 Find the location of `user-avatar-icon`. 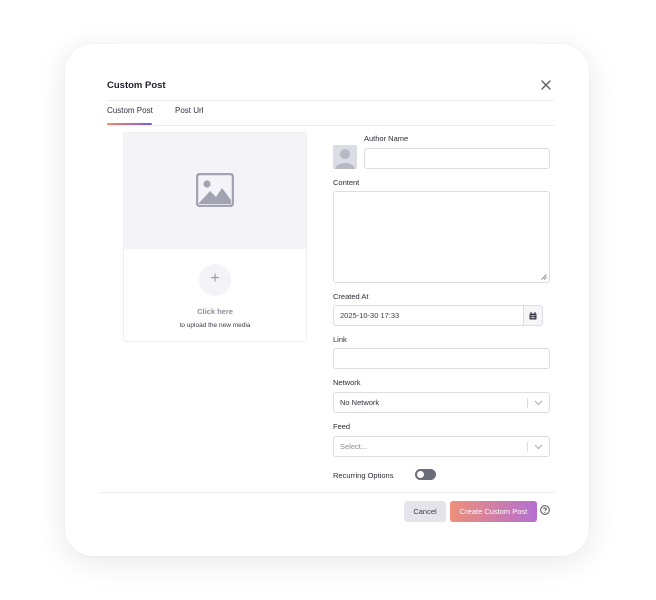

user-avatar-icon is located at coordinates (345, 159).